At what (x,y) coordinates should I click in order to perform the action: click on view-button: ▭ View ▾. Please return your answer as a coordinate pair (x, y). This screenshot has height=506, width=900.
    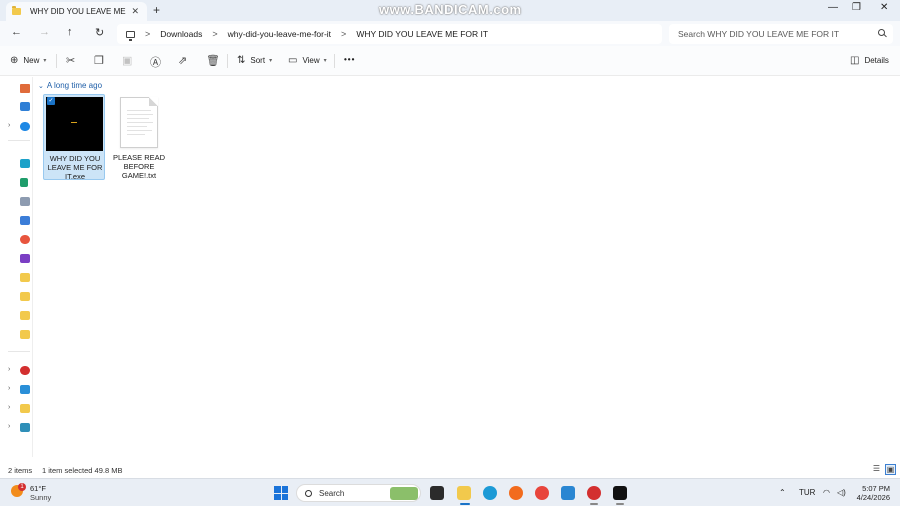
    Looking at the image, I should click on (307, 60).